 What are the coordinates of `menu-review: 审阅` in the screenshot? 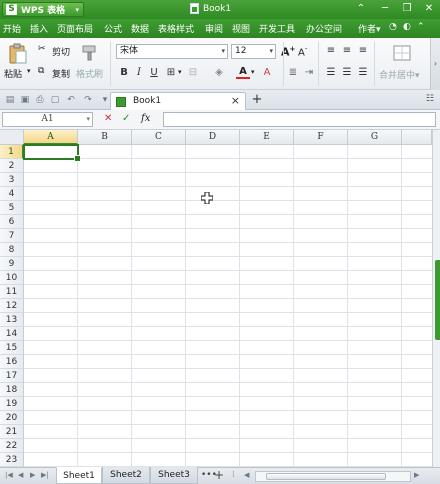 It's located at (214, 28).